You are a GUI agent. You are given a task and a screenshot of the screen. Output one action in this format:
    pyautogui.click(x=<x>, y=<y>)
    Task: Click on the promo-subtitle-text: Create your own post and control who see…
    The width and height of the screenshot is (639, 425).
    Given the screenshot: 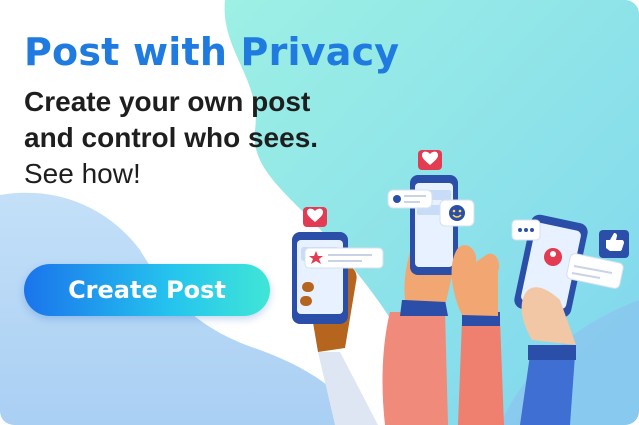 What is the action you would take?
    pyautogui.click(x=171, y=119)
    